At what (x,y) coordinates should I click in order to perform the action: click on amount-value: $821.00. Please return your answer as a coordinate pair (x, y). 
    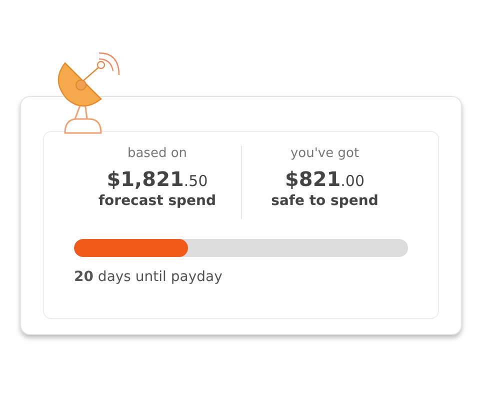
    Looking at the image, I should click on (324, 179).